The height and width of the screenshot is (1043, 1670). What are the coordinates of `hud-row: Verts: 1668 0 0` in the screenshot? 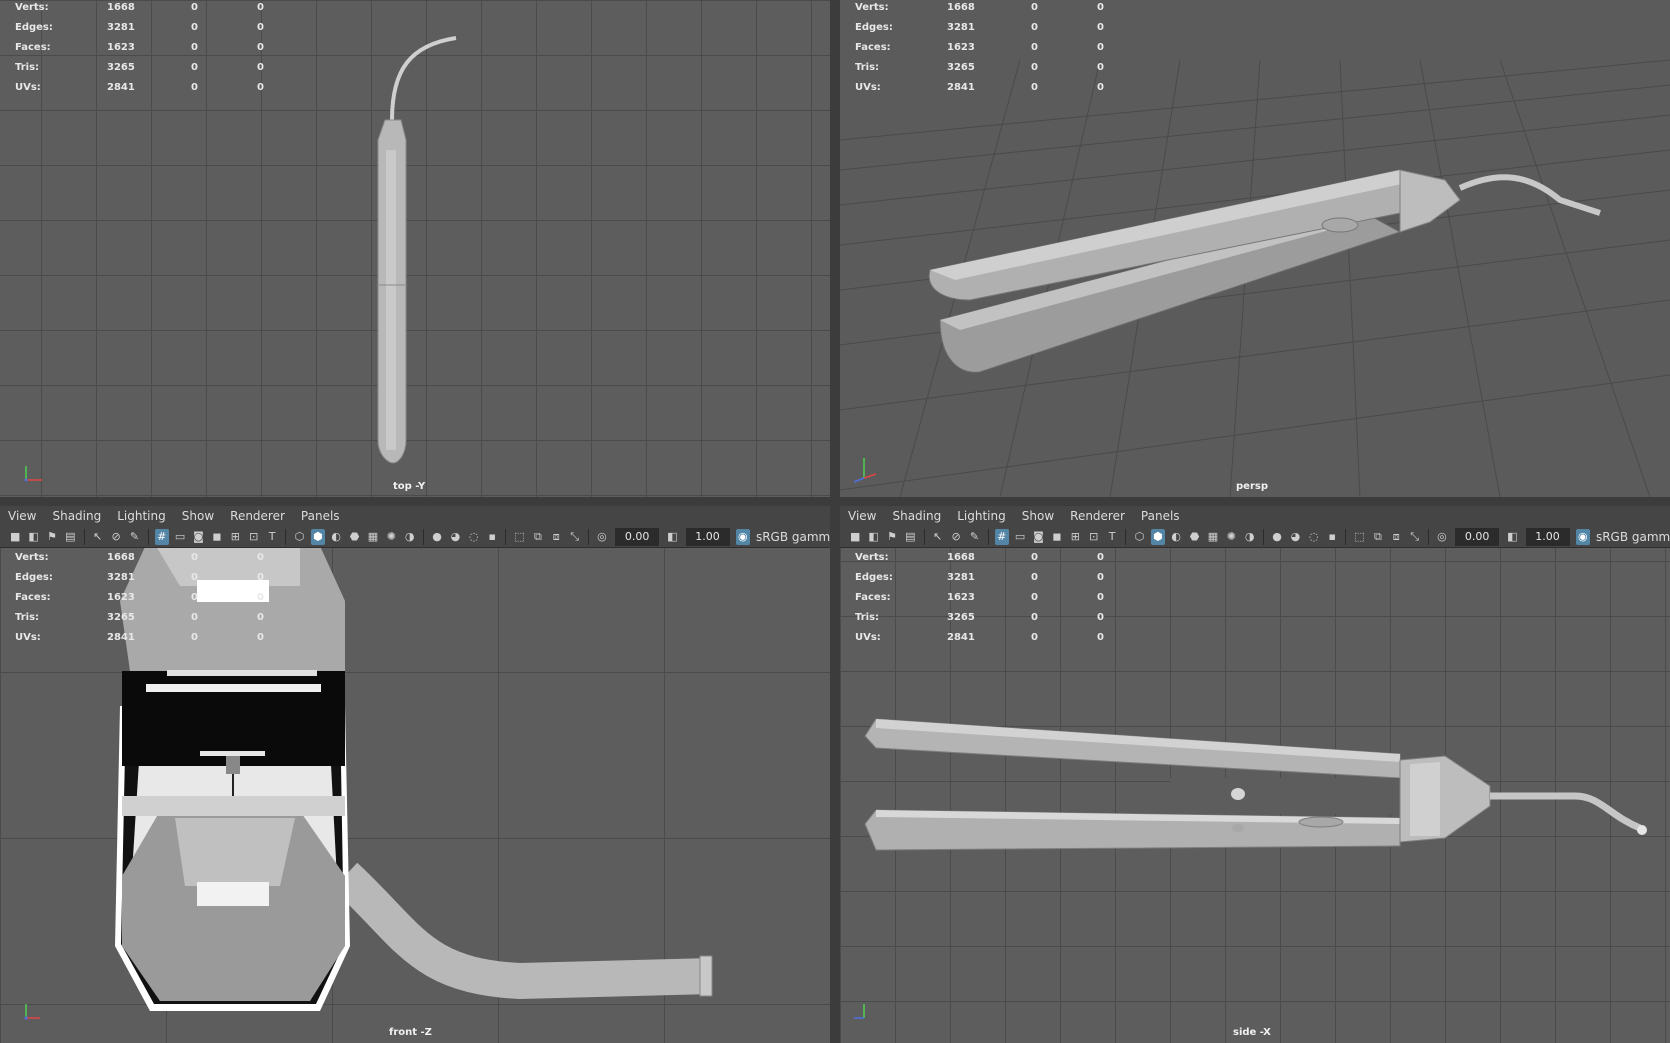 It's located at (139, 557).